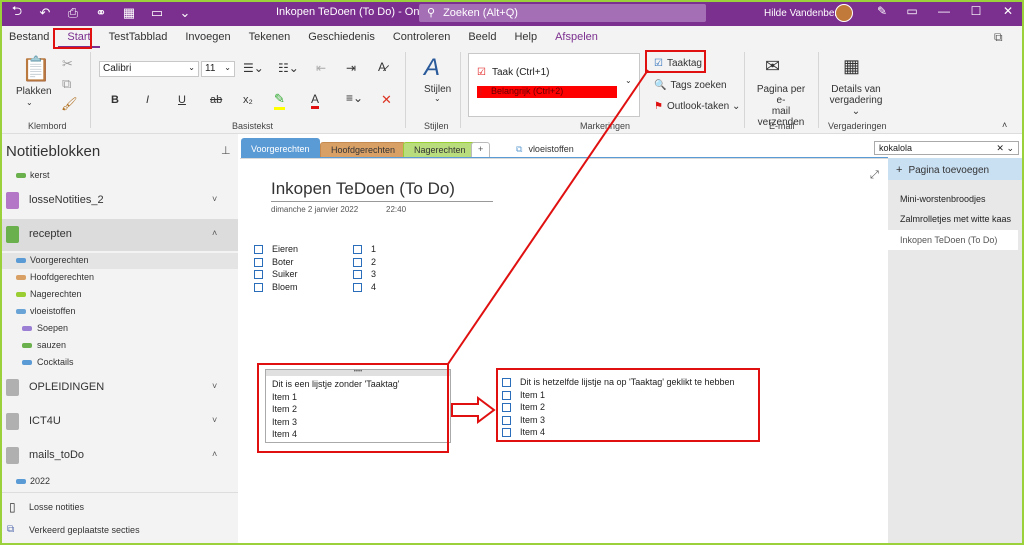 This screenshot has height=545, width=1024. What do you see at coordinates (119, 388) in the screenshot?
I see `notebook-item: OPLEIDINGEN ˅` at bounding box center [119, 388].